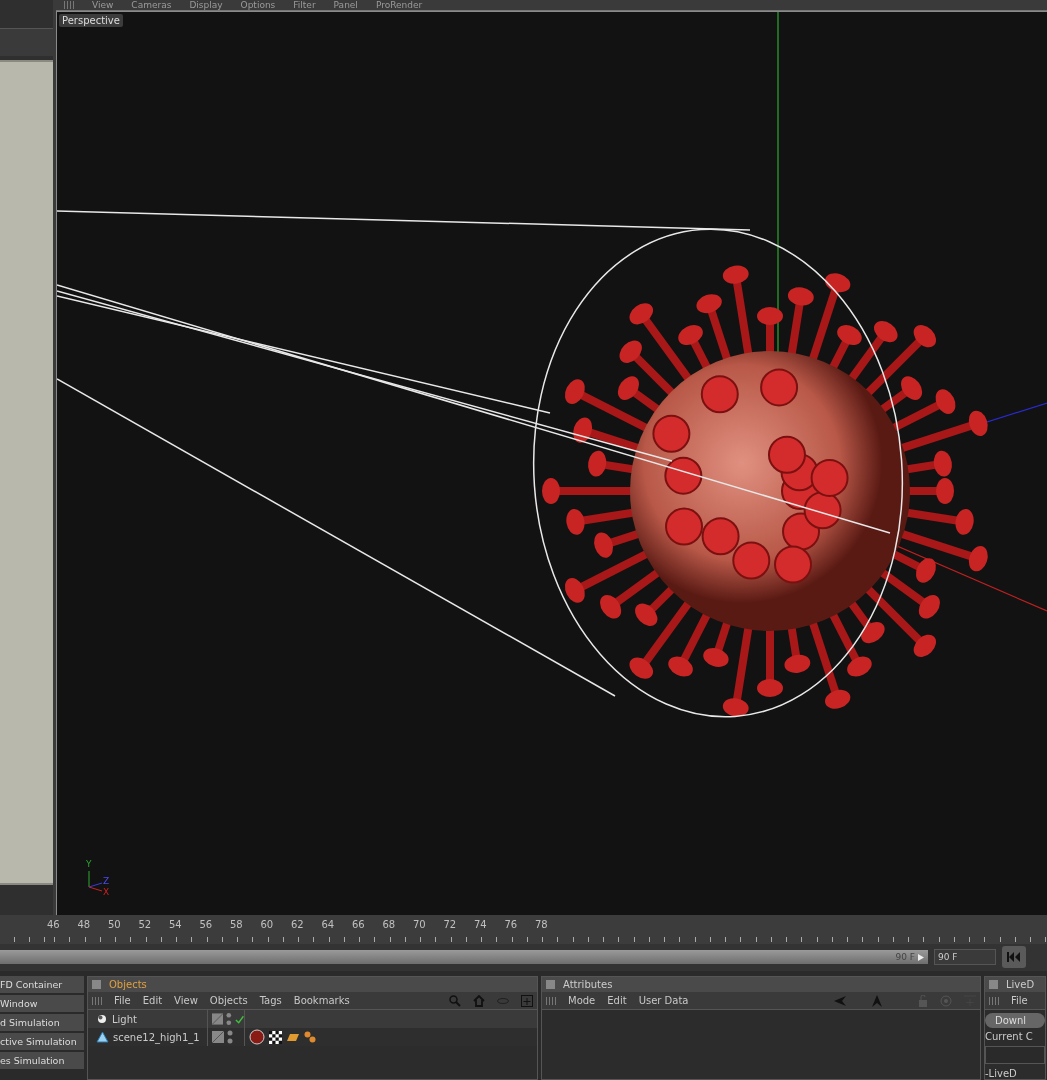  What do you see at coordinates (206, 925) in the screenshot?
I see `frame-number: 56` at bounding box center [206, 925].